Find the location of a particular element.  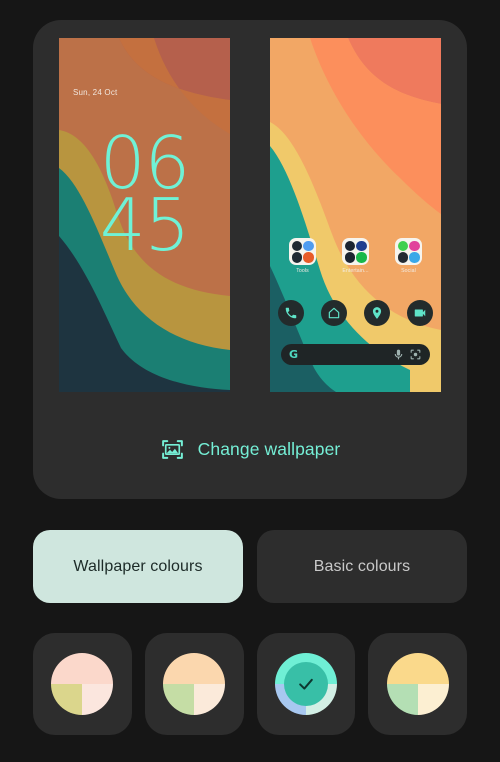

app-folder-row: Tools Entertain... Social is located at coordinates (355, 256).